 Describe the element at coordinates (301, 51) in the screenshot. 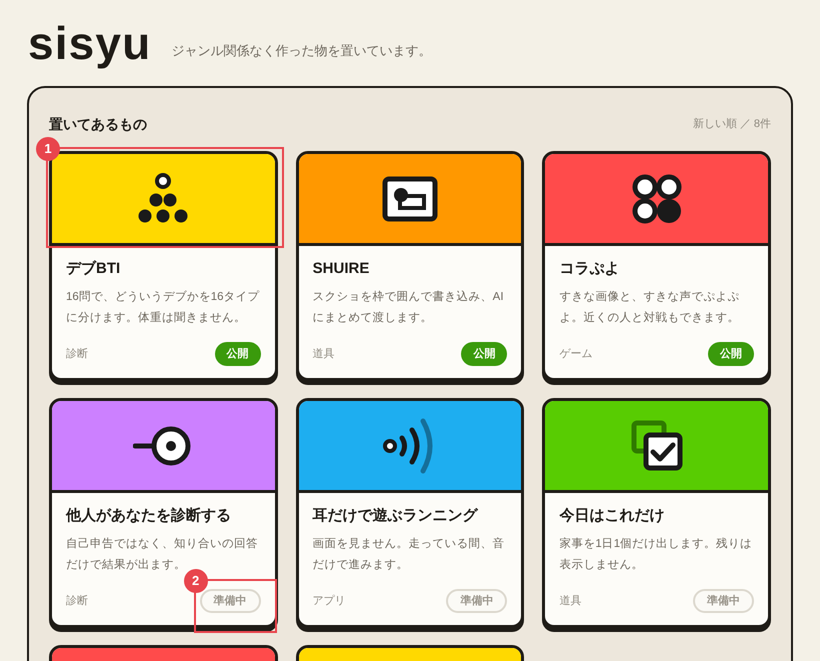

I see `tagline: ジャンル関係なく作った物を置いています。` at that location.